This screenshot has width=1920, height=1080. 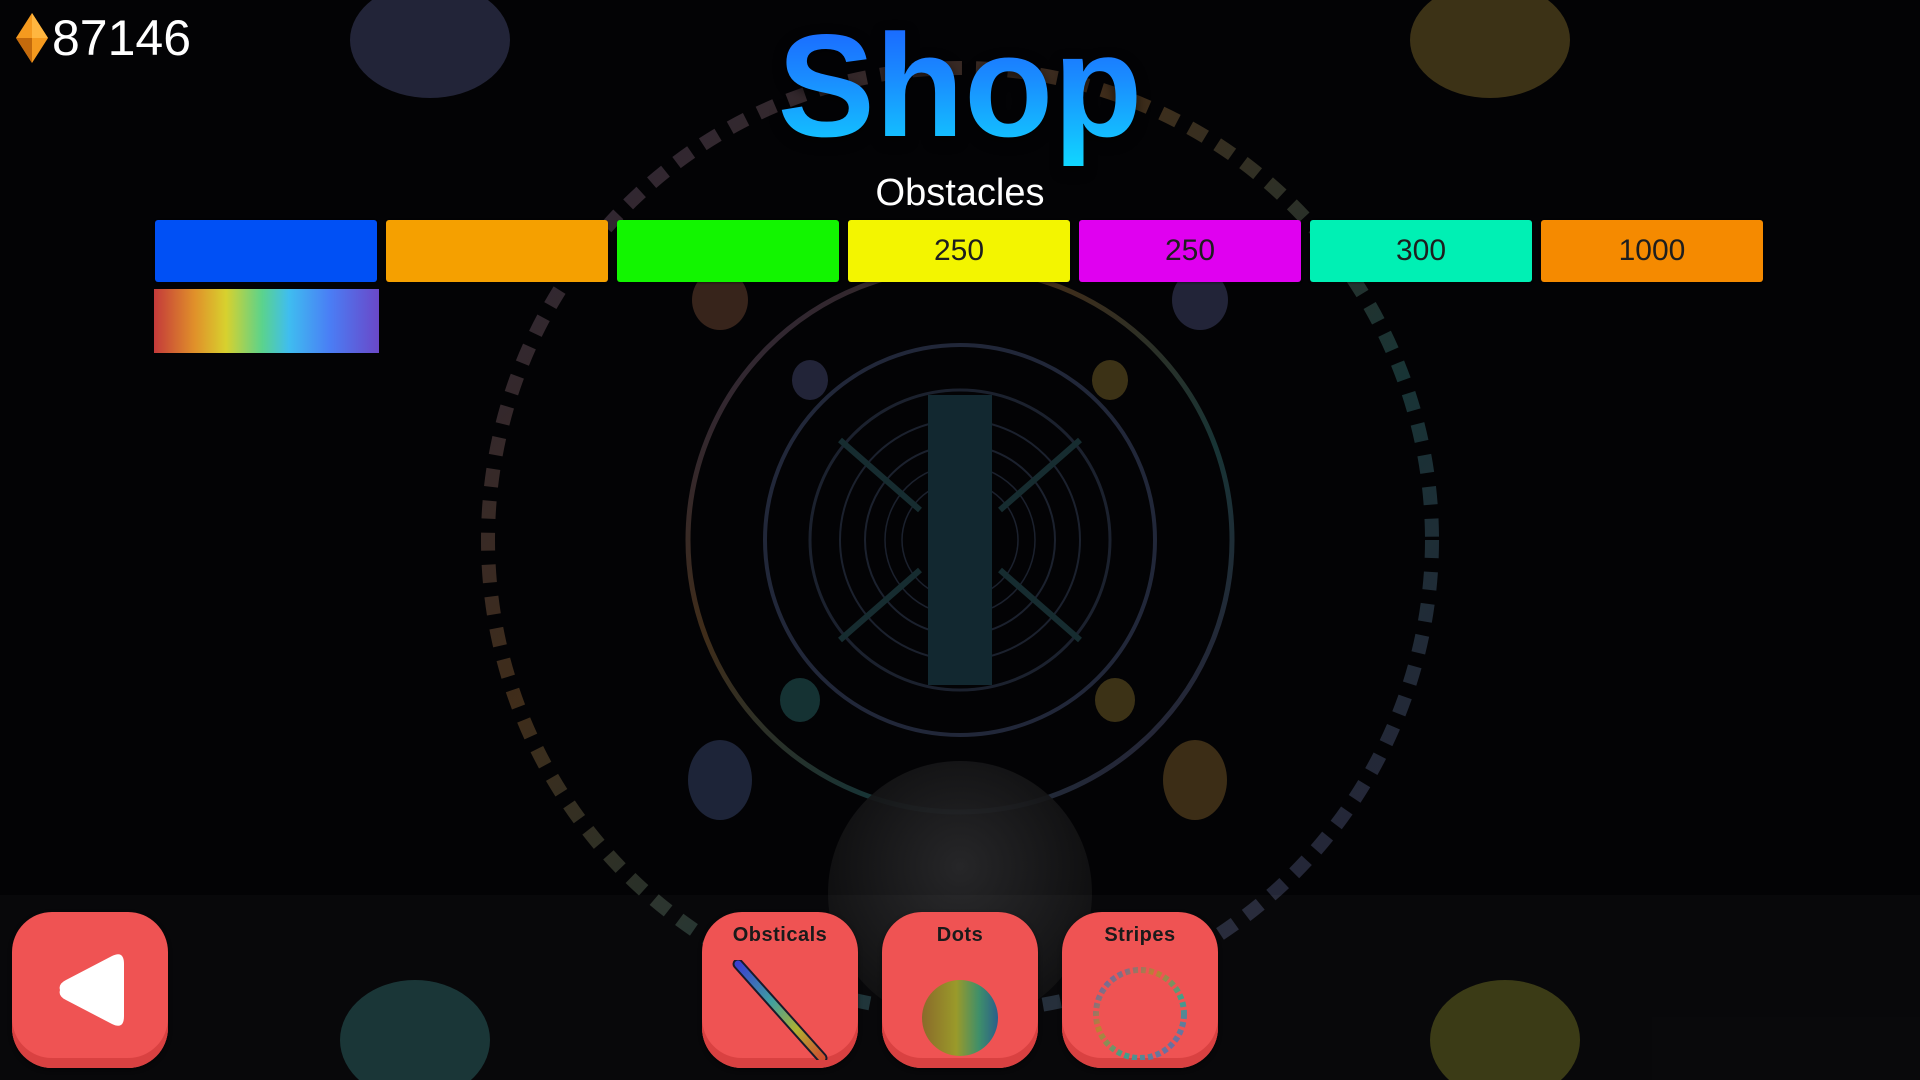 I want to click on tab-stripes: Stripes, so click(x=1140, y=990).